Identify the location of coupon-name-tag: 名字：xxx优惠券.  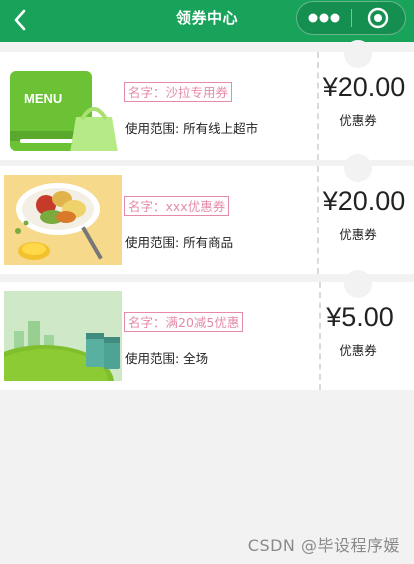
(177, 206).